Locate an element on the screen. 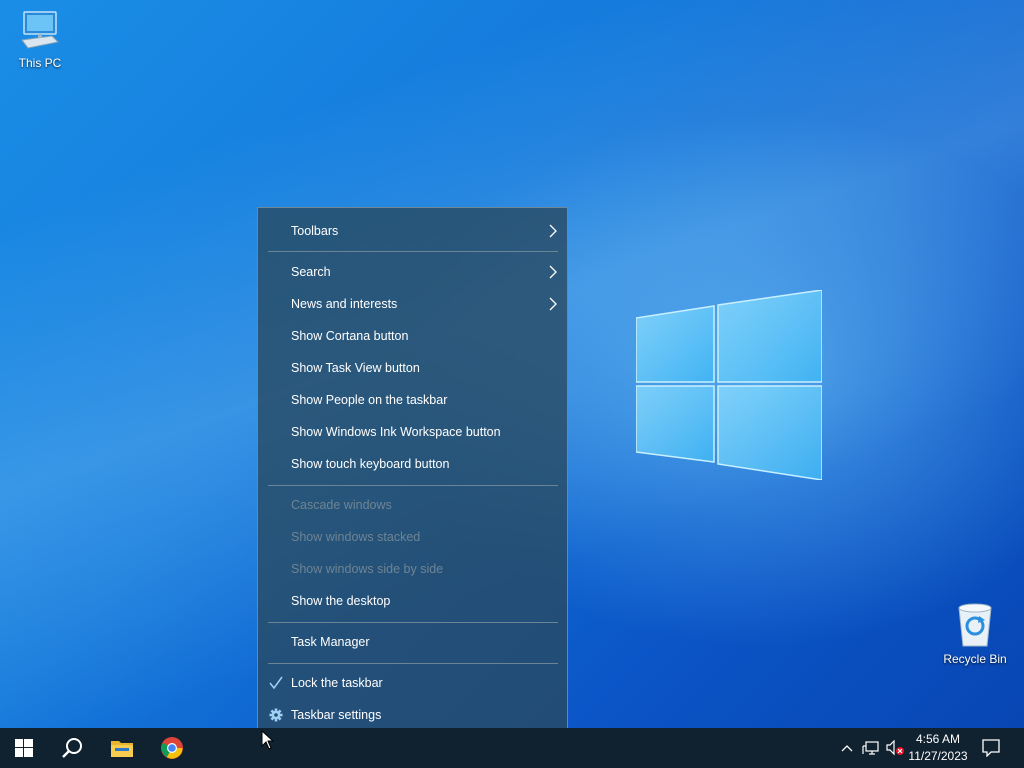  menu-item-label: Show People on the taskbar is located at coordinates (369, 400).